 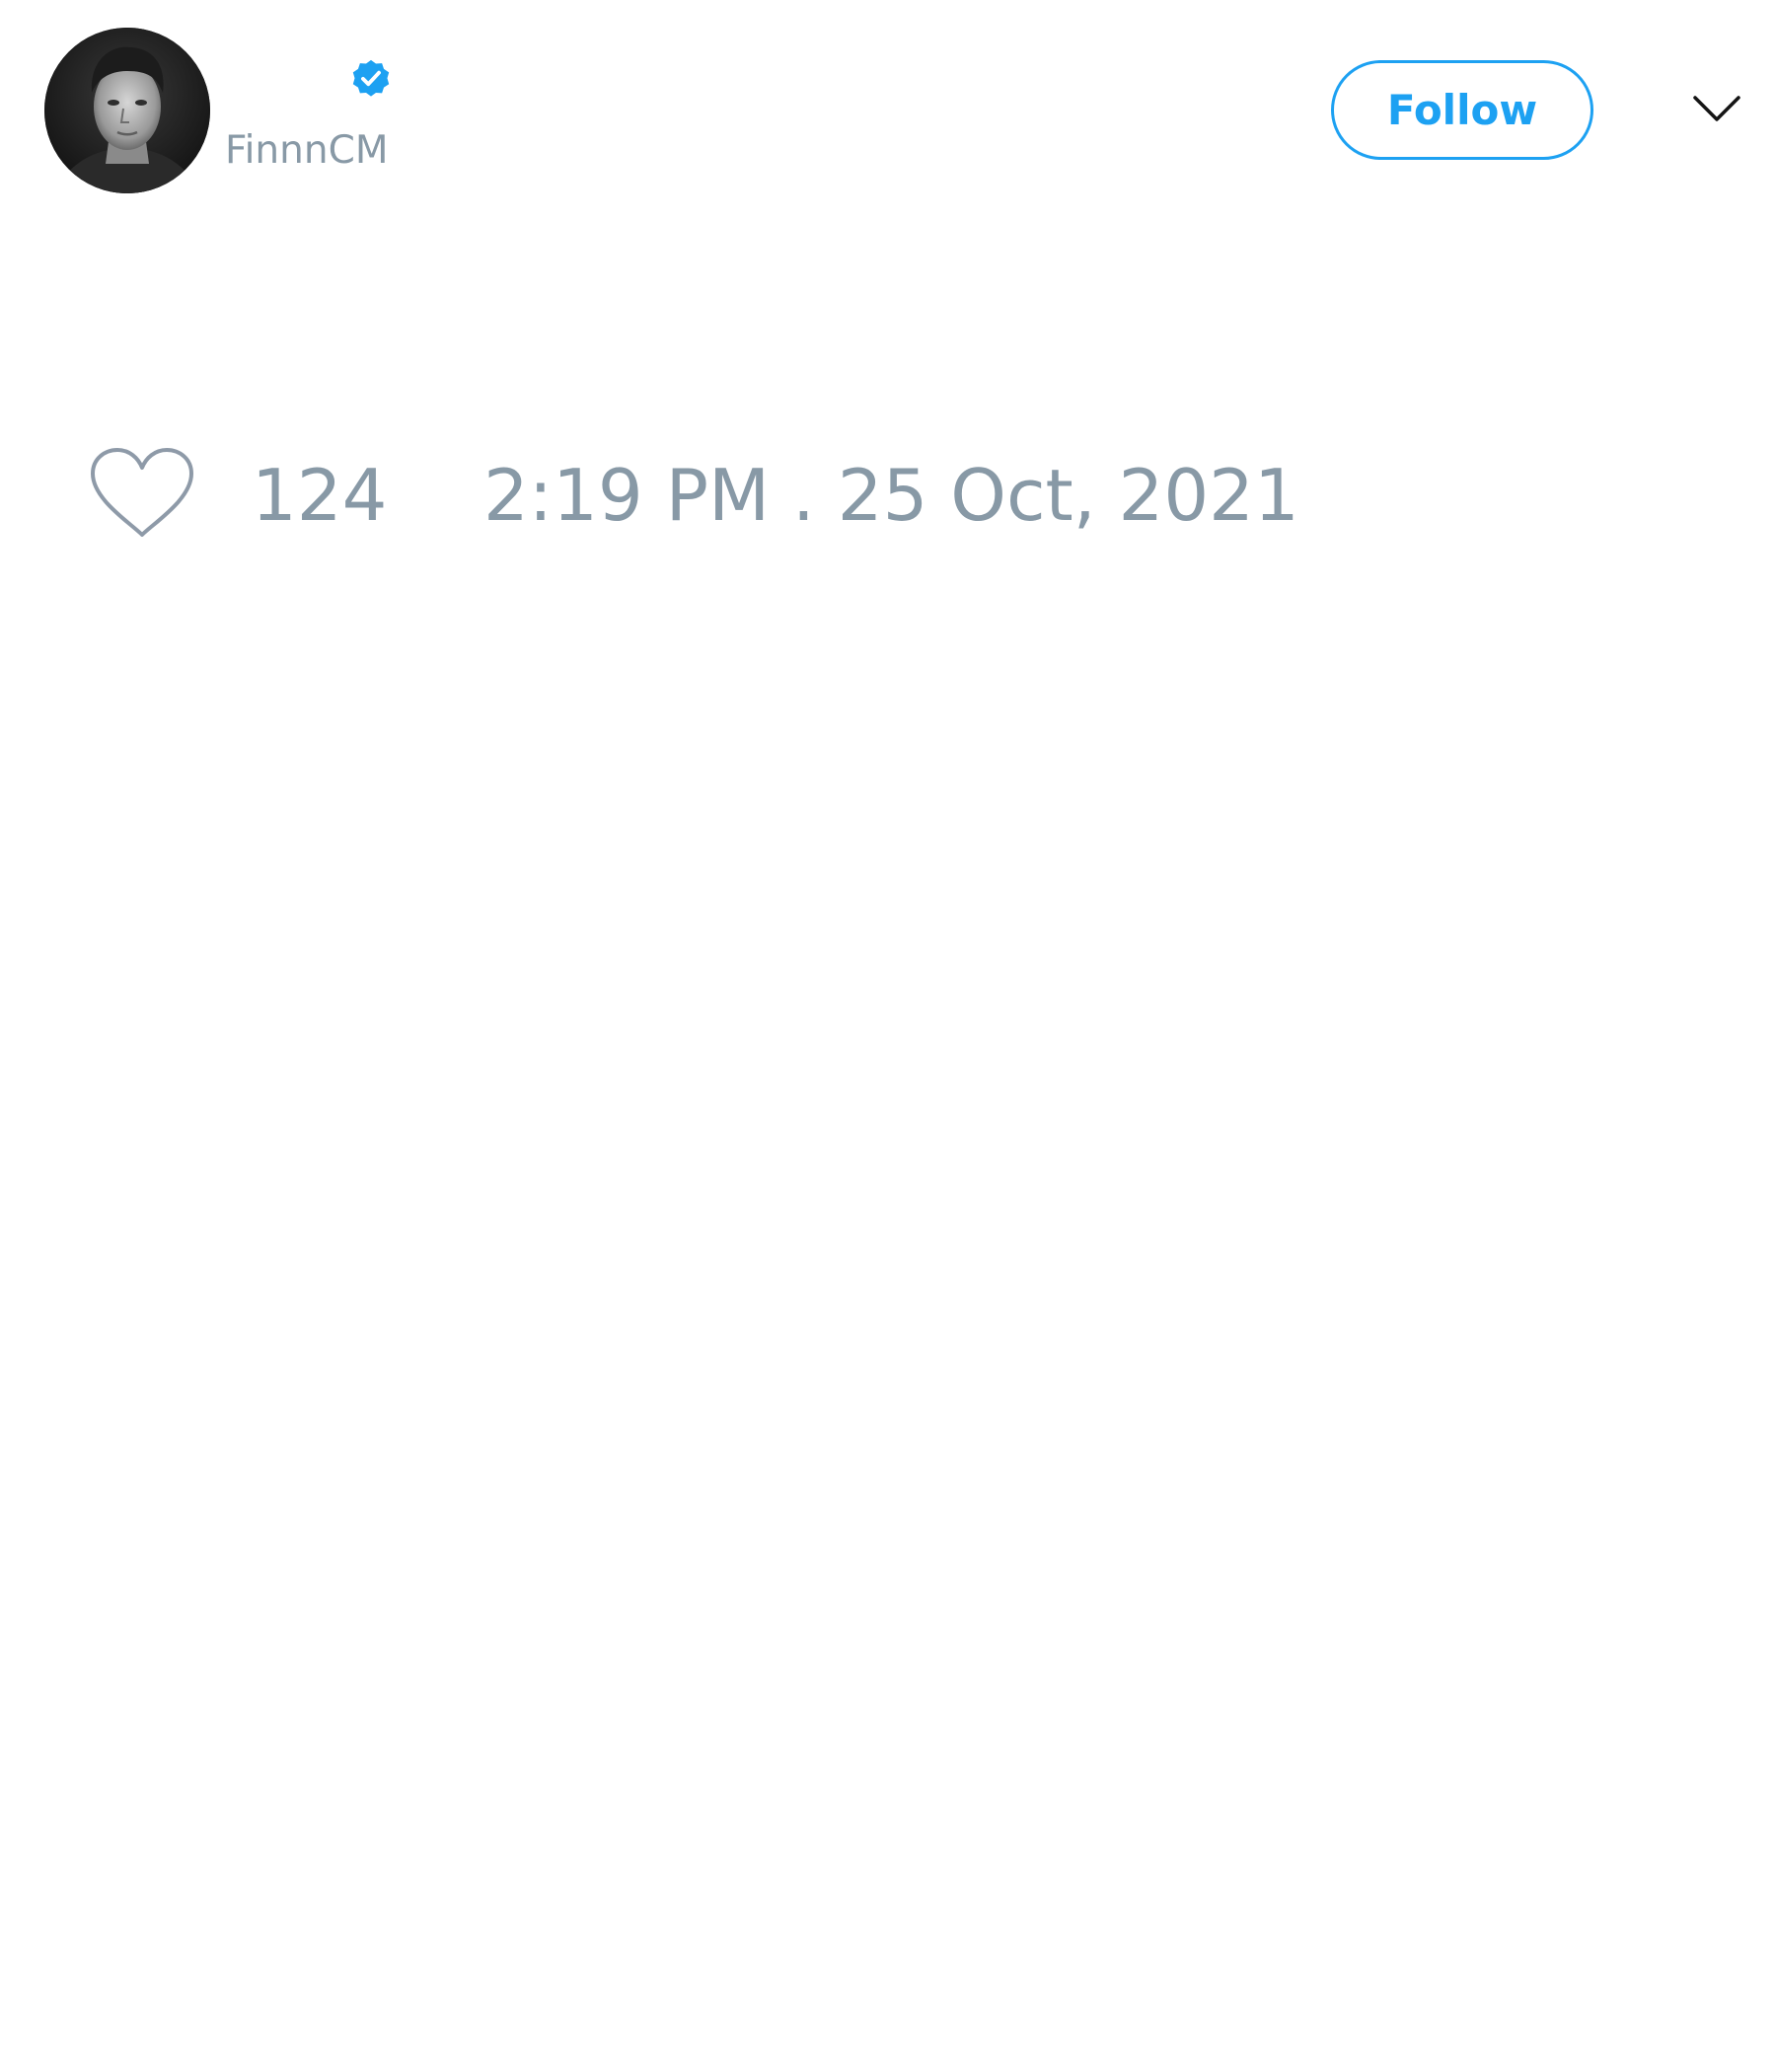 I want to click on verified-badge-icon, so click(x=371, y=78).